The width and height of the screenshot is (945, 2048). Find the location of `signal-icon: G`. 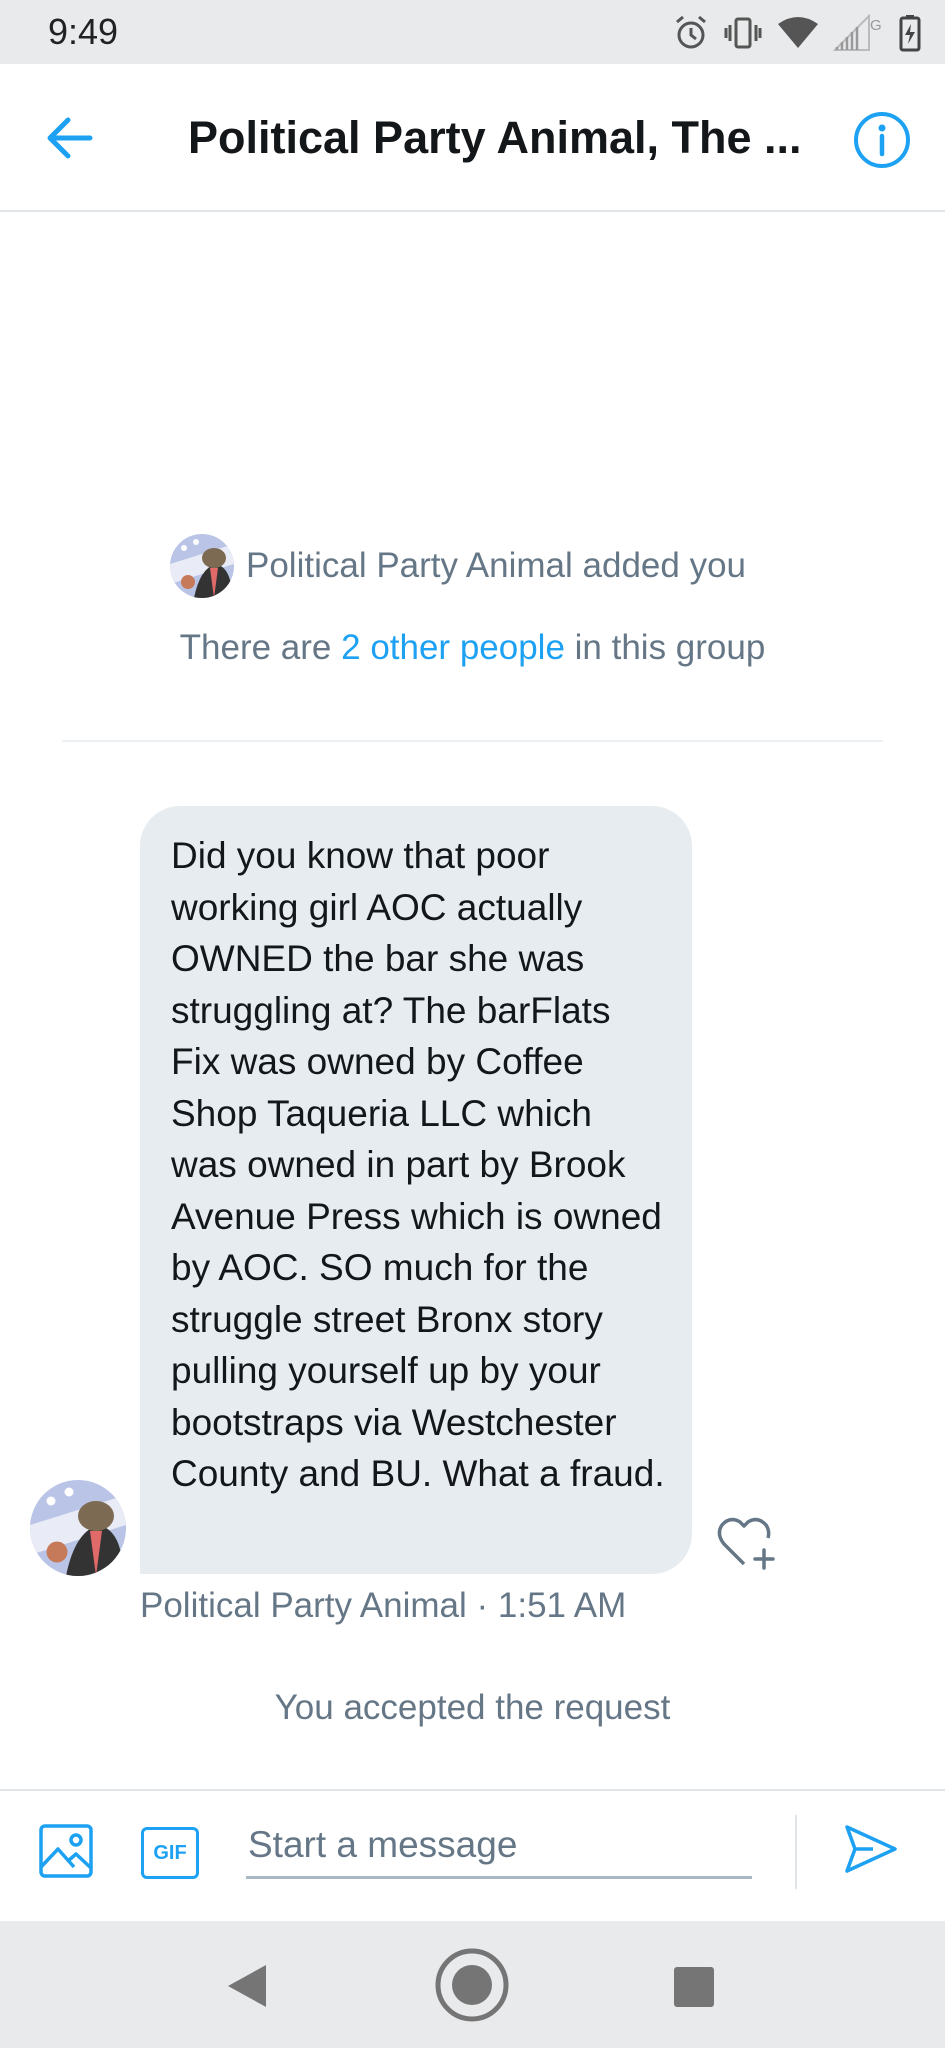

signal-icon: G is located at coordinates (857, 32).